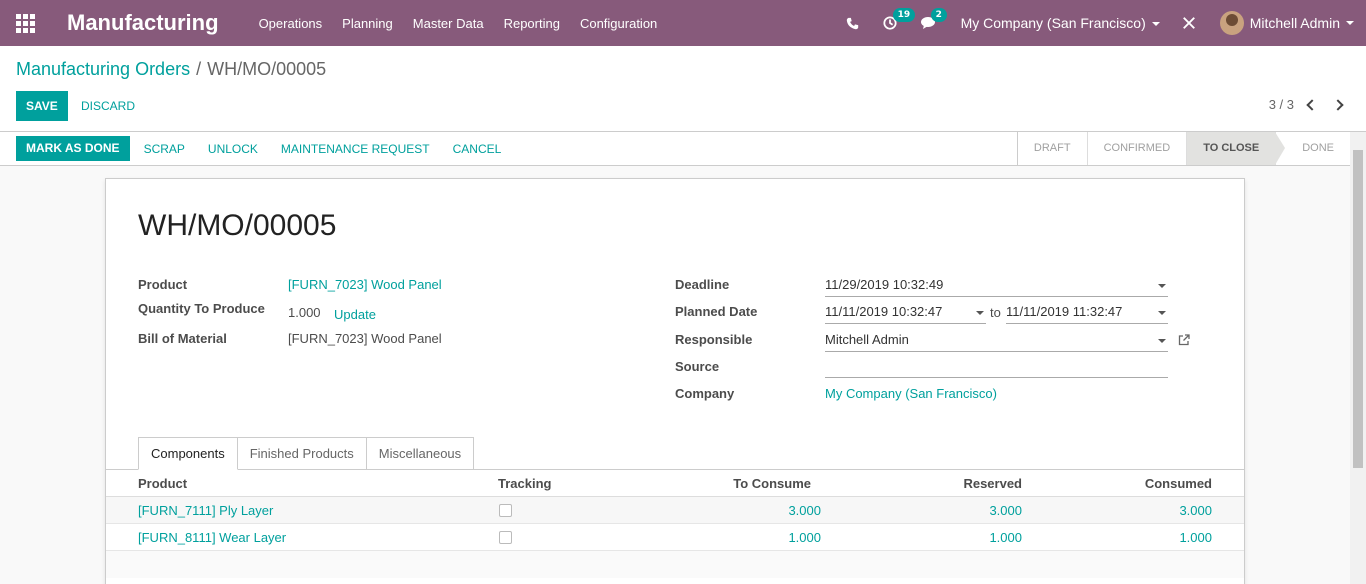 This screenshot has height=584, width=1366. I want to click on message-count-badge: 2, so click(938, 15).